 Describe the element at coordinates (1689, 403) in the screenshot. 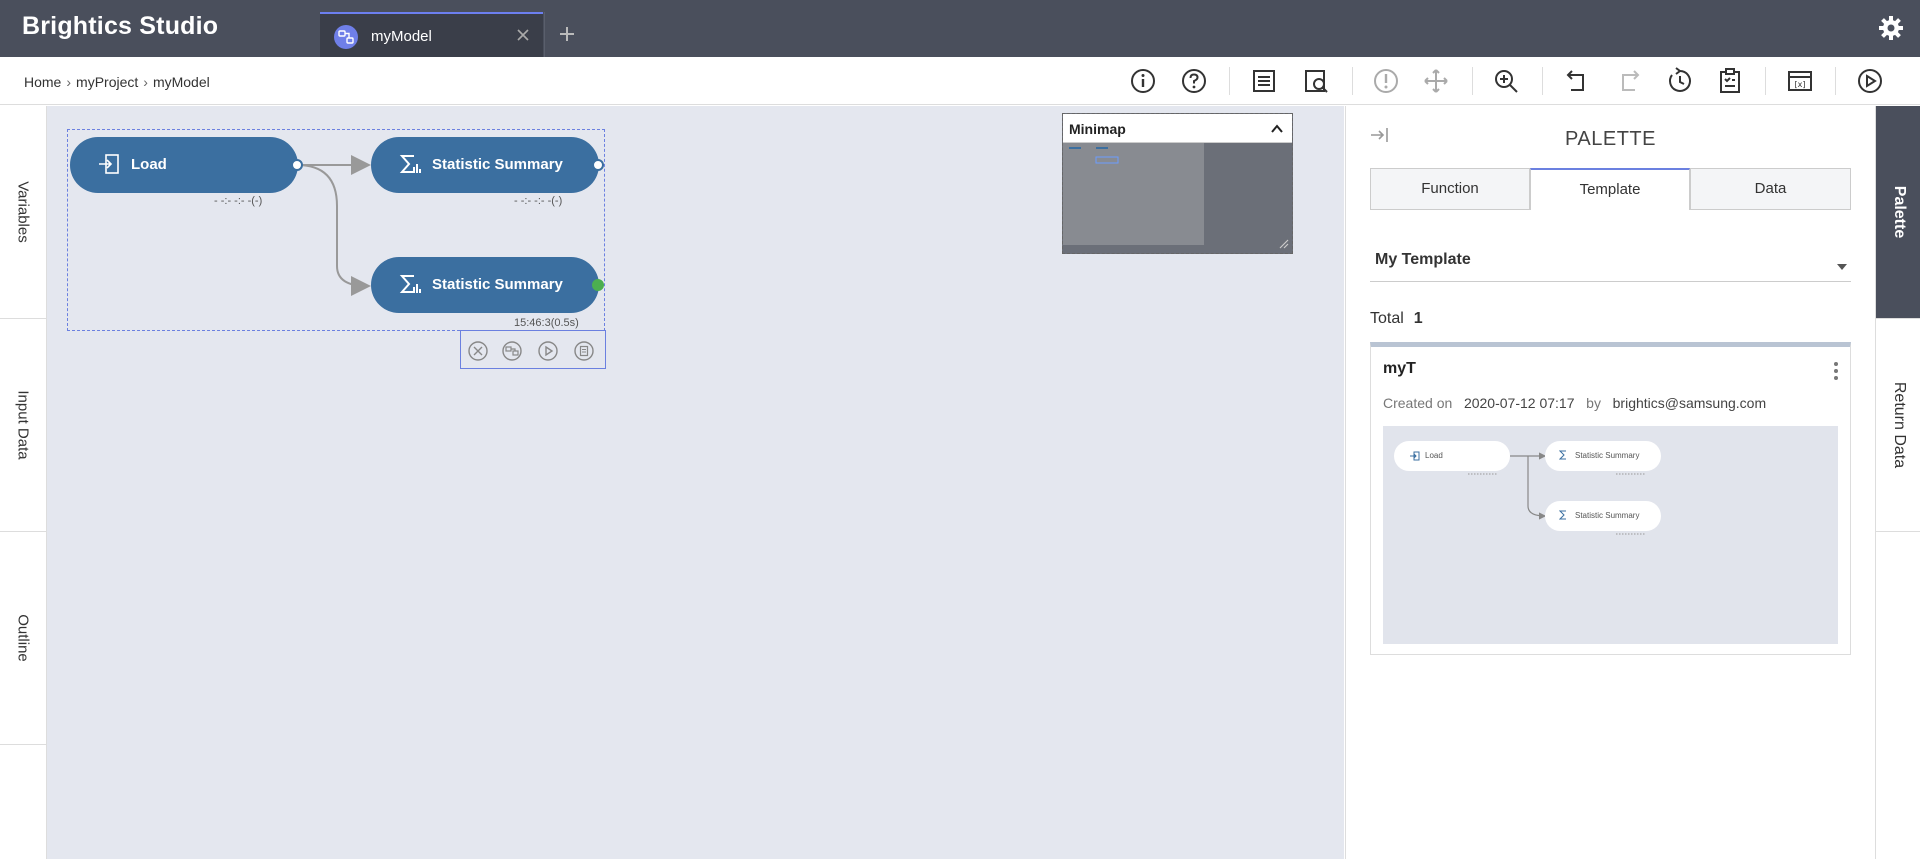

I see `author: brightics@samsung.com` at that location.